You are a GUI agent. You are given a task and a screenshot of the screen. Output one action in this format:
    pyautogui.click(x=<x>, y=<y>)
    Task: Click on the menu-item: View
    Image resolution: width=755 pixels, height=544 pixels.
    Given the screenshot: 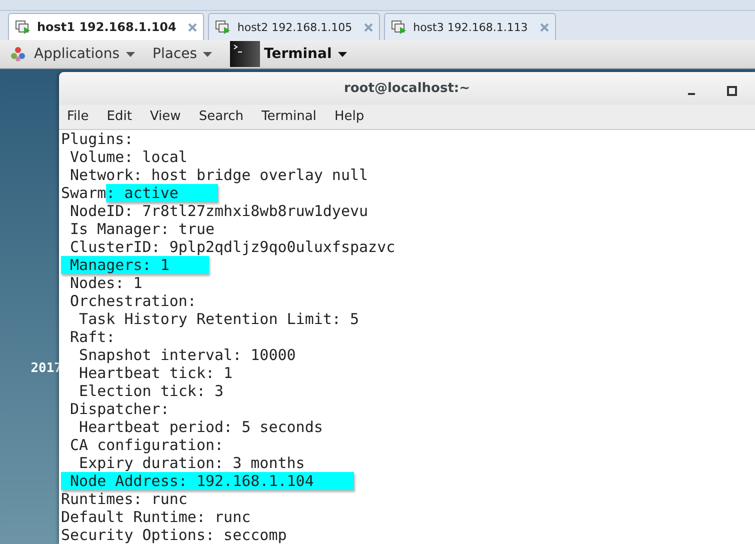 What is the action you would take?
    pyautogui.click(x=165, y=116)
    